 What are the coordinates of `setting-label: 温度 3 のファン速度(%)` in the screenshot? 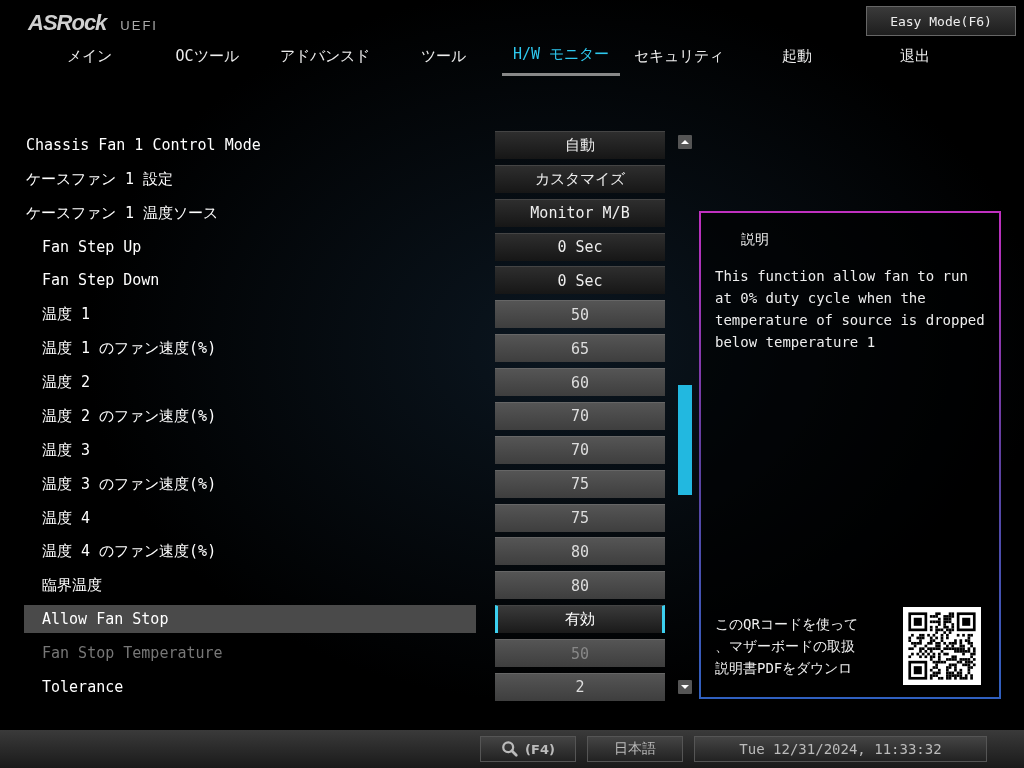 It's located at (250, 483).